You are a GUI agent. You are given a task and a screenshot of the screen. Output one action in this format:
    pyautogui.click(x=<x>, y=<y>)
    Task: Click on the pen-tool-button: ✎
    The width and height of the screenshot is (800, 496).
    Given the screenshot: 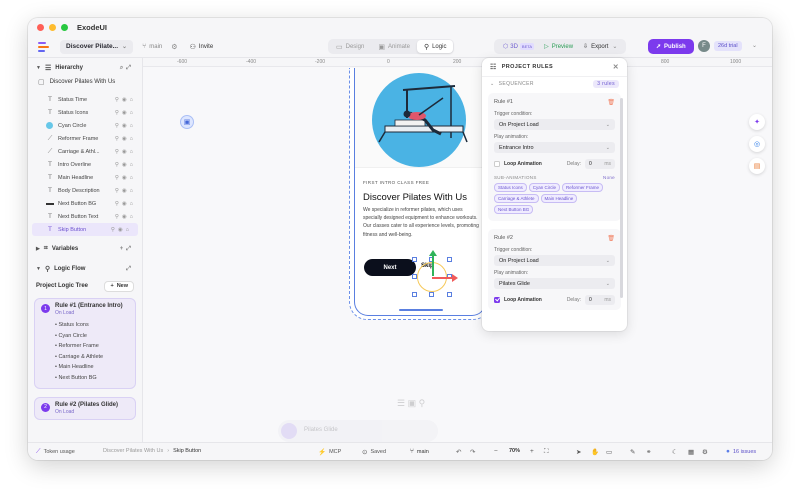 What is the action you would take?
    pyautogui.click(x=634, y=452)
    